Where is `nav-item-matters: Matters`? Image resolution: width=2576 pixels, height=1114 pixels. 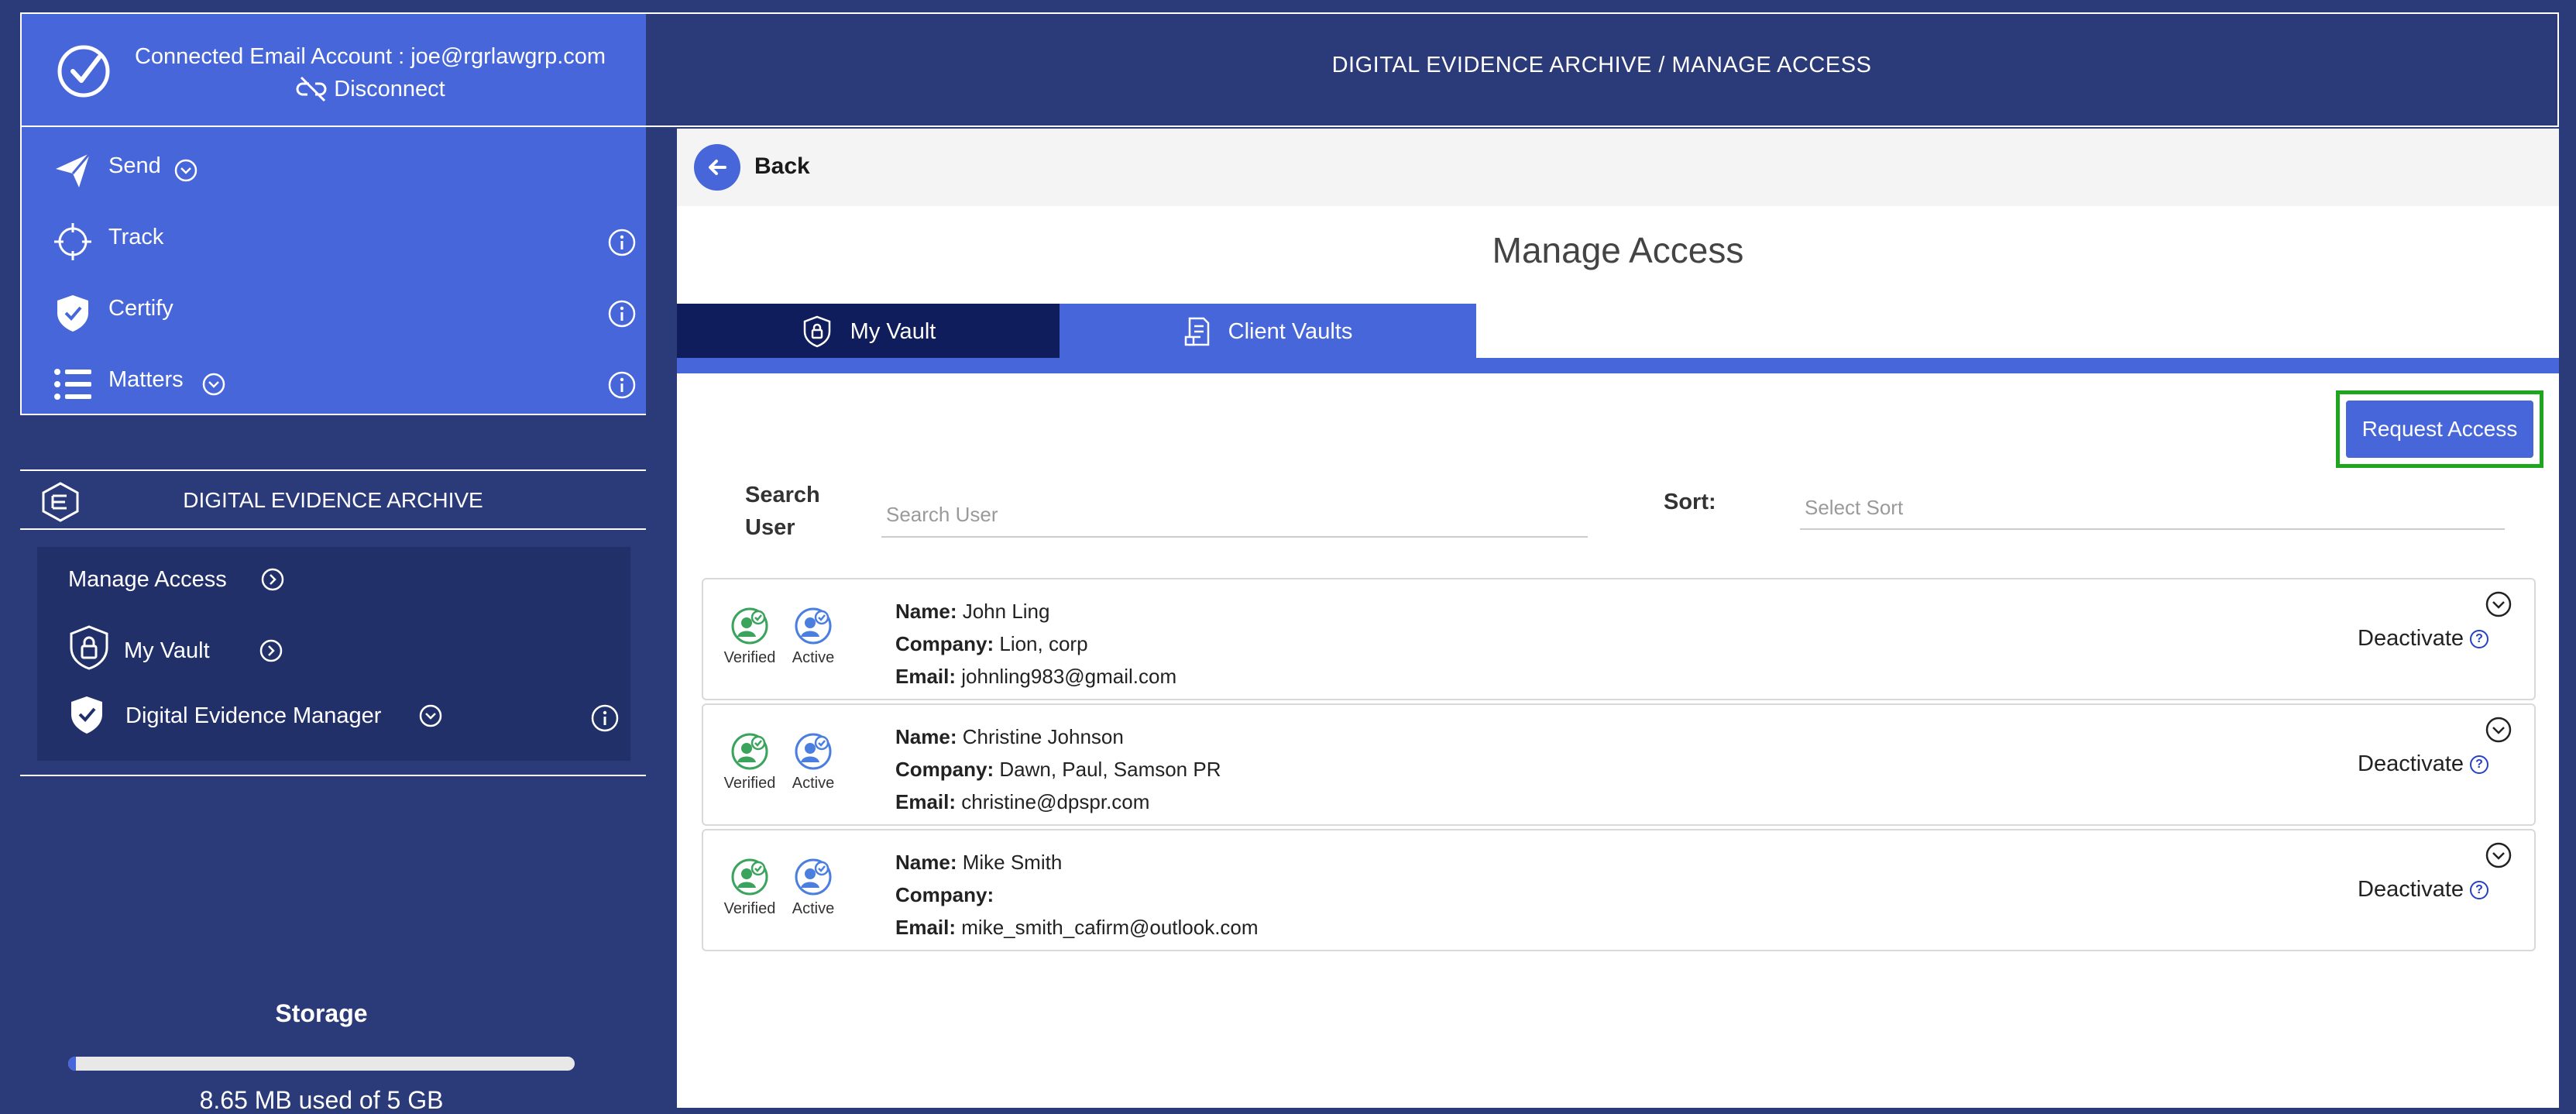
nav-item-matters: Matters is located at coordinates (334, 380).